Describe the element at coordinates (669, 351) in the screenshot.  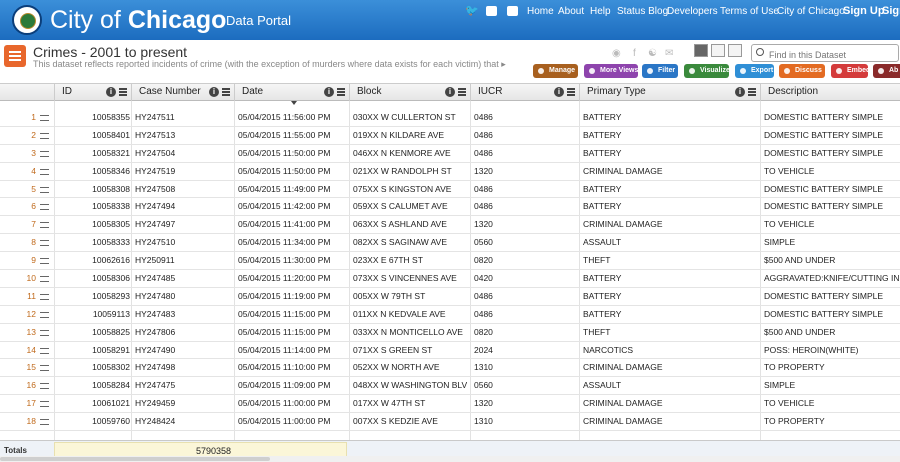
I see `cell-primary-type: NARCOTICS` at that location.